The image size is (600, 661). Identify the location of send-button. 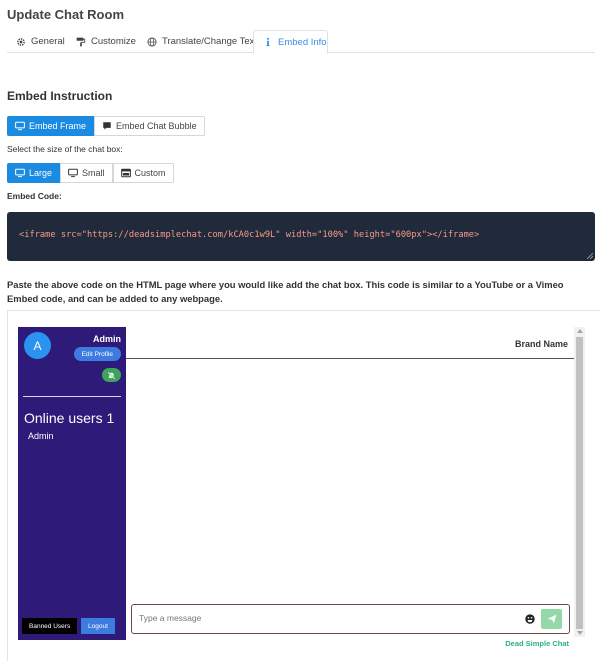
(551, 619).